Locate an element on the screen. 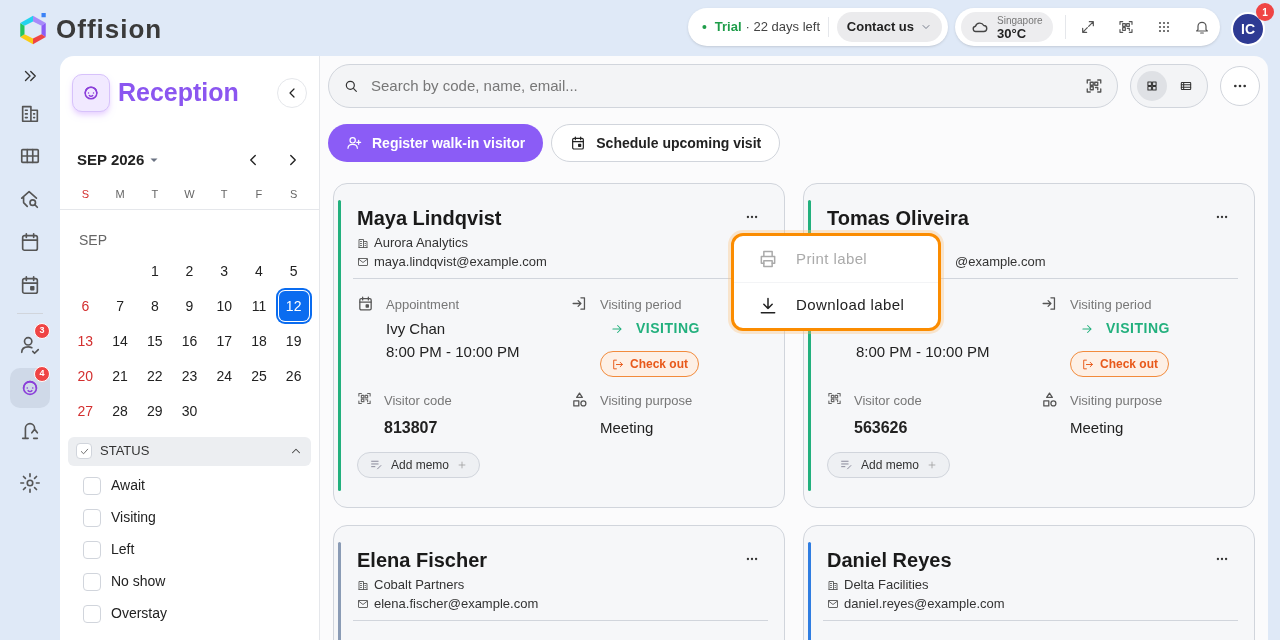 This screenshot has width=1280, height=640. enter-icon is located at coordinates (579, 303).